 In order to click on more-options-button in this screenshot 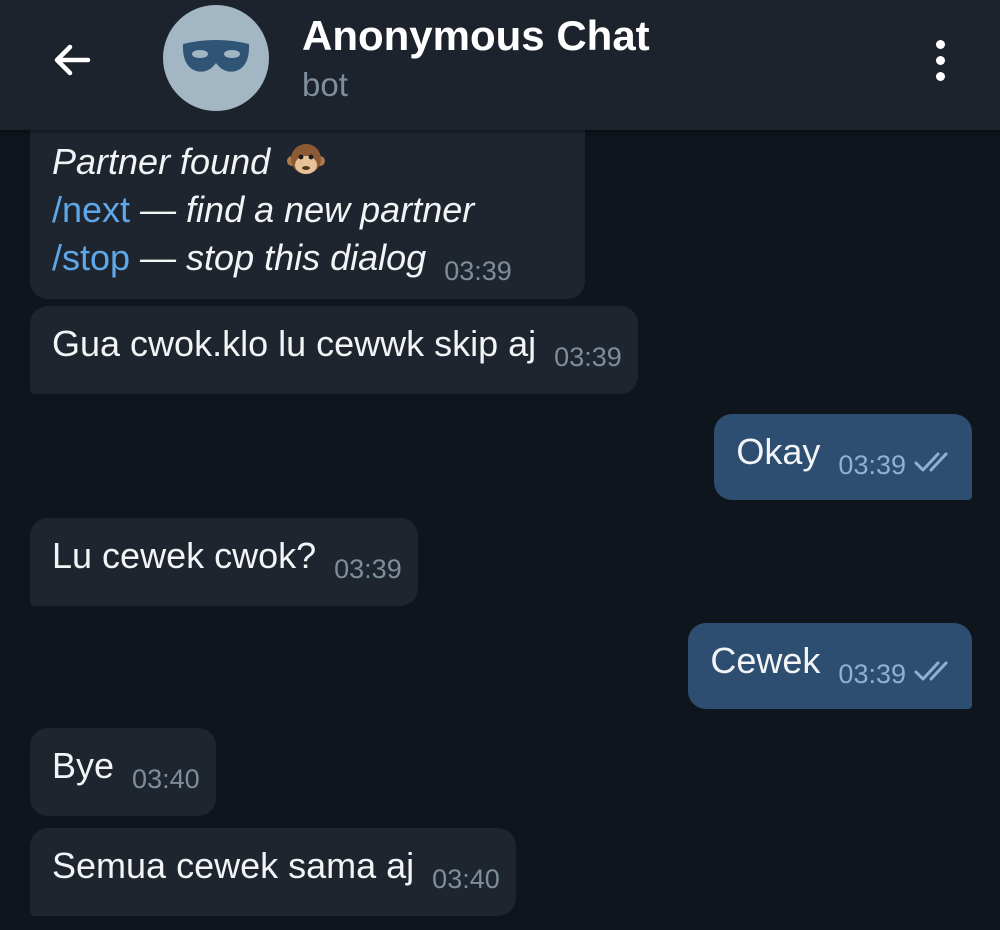, I will do `click(940, 60)`.